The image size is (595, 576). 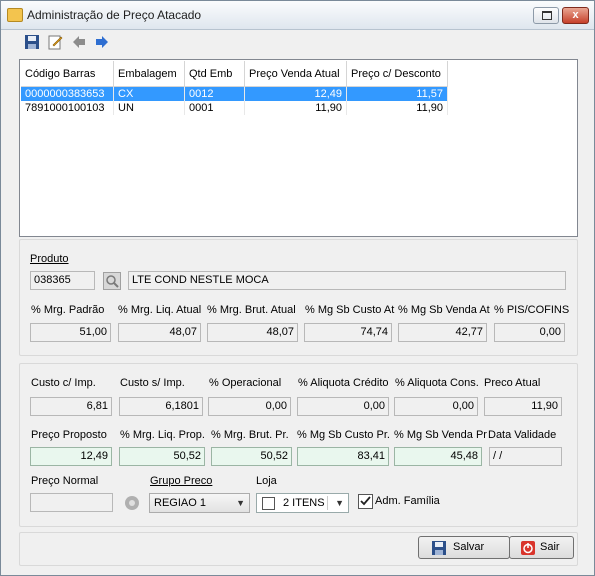 I want to click on mrg-liq-prop-field: 50,52, so click(x=162, y=456).